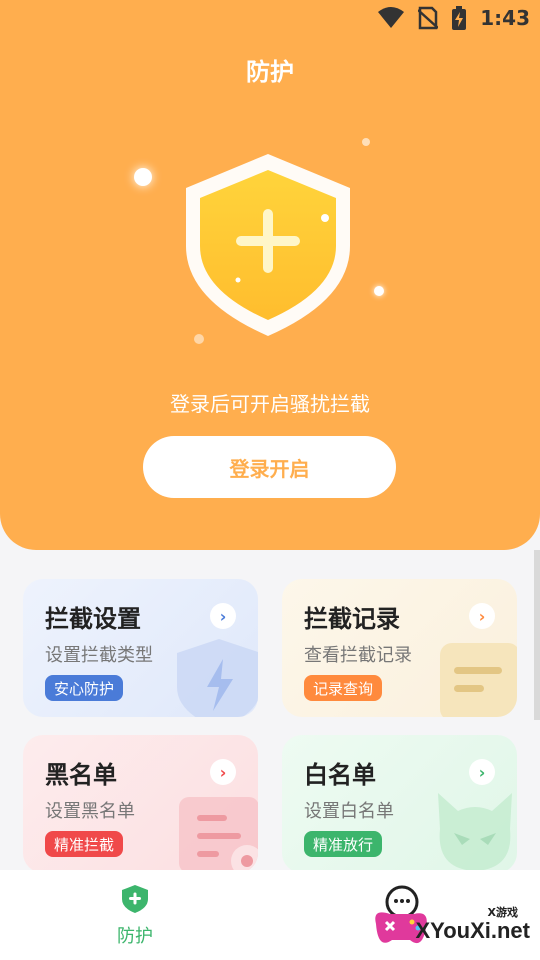  I want to click on card-badge: 记录查询, so click(343, 688).